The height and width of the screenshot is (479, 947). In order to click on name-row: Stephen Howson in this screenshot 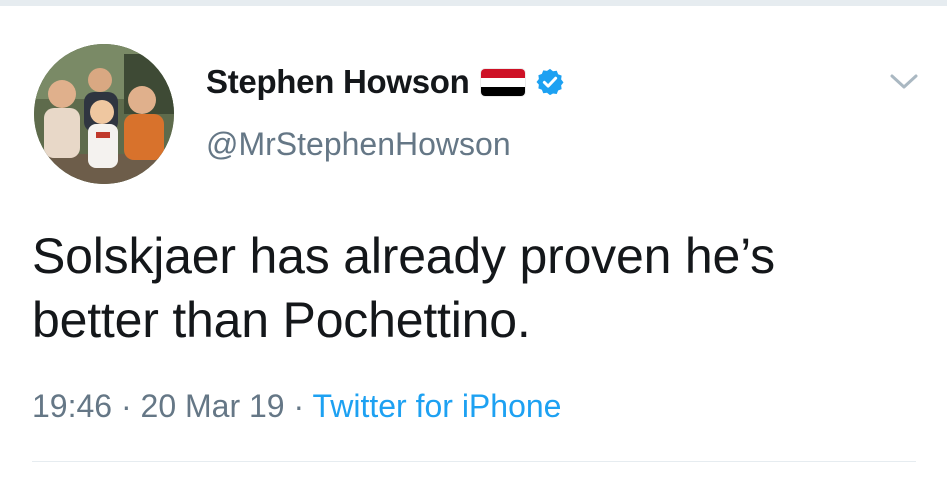, I will do `click(385, 82)`.